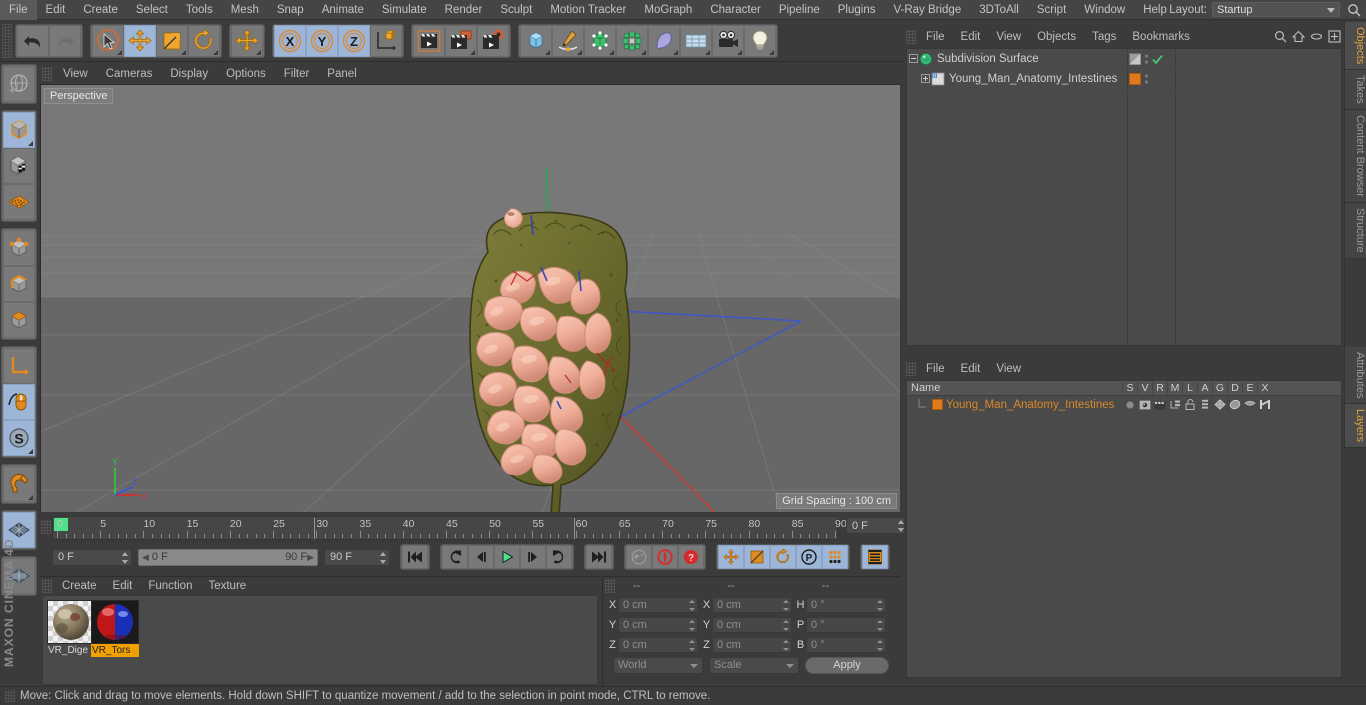 The width and height of the screenshot is (1366, 705). What do you see at coordinates (1355, 426) in the screenshot?
I see `tab-layers: Layers` at bounding box center [1355, 426].